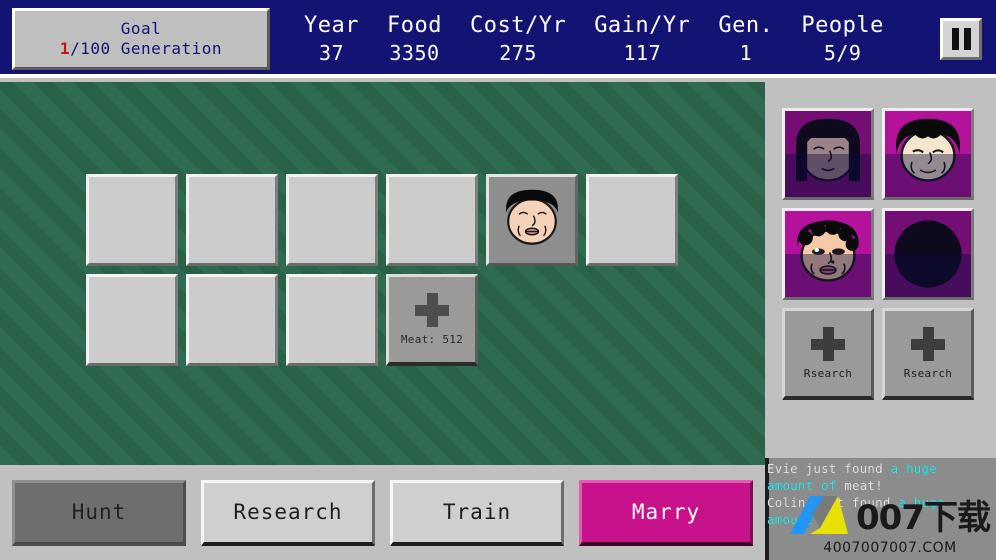  Describe the element at coordinates (99, 512) in the screenshot. I see `hunt-button: Hunt` at that location.